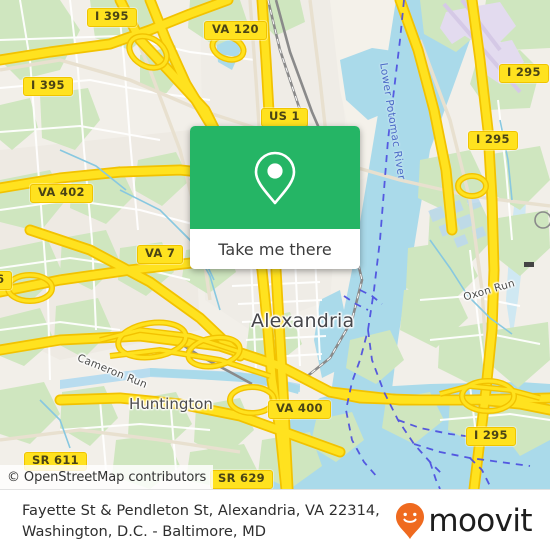 This screenshot has height=550, width=550. Describe the element at coordinates (241, 479) in the screenshot. I see `route-shield-sr629: SR 629` at that location.